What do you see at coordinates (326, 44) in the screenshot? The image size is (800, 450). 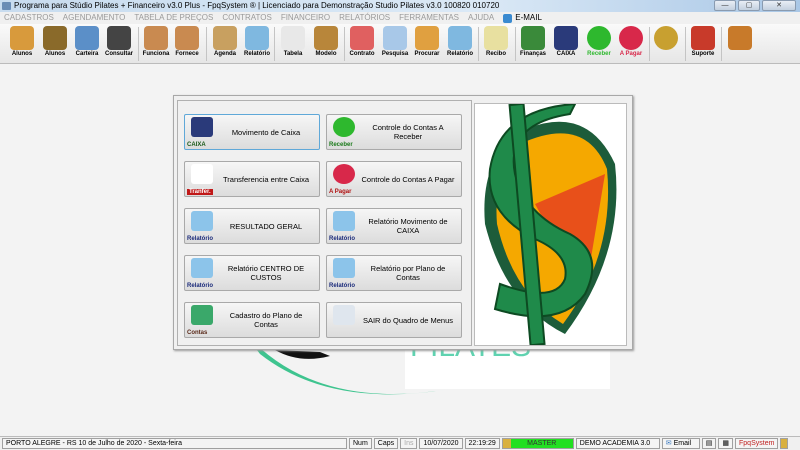 I see `toolbar-button-modelo-9: Modelo` at bounding box center [326, 44].